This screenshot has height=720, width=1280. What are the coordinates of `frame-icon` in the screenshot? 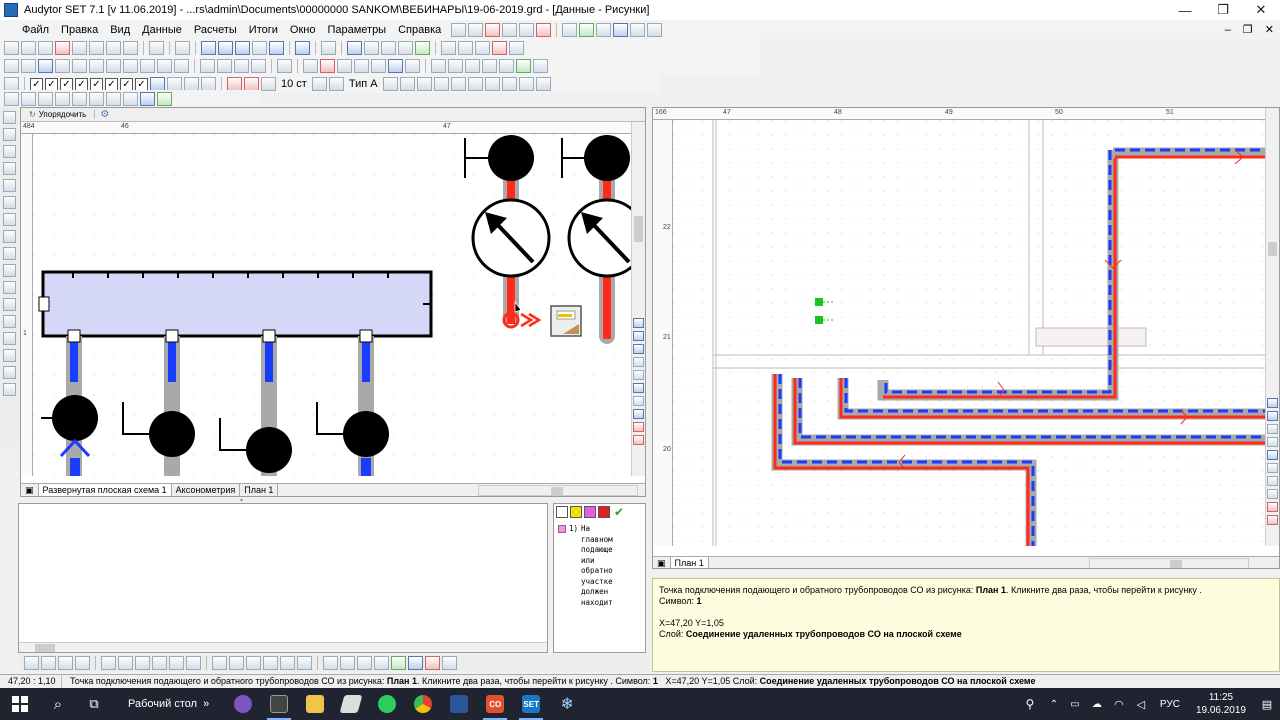 It's located at (11, 66).